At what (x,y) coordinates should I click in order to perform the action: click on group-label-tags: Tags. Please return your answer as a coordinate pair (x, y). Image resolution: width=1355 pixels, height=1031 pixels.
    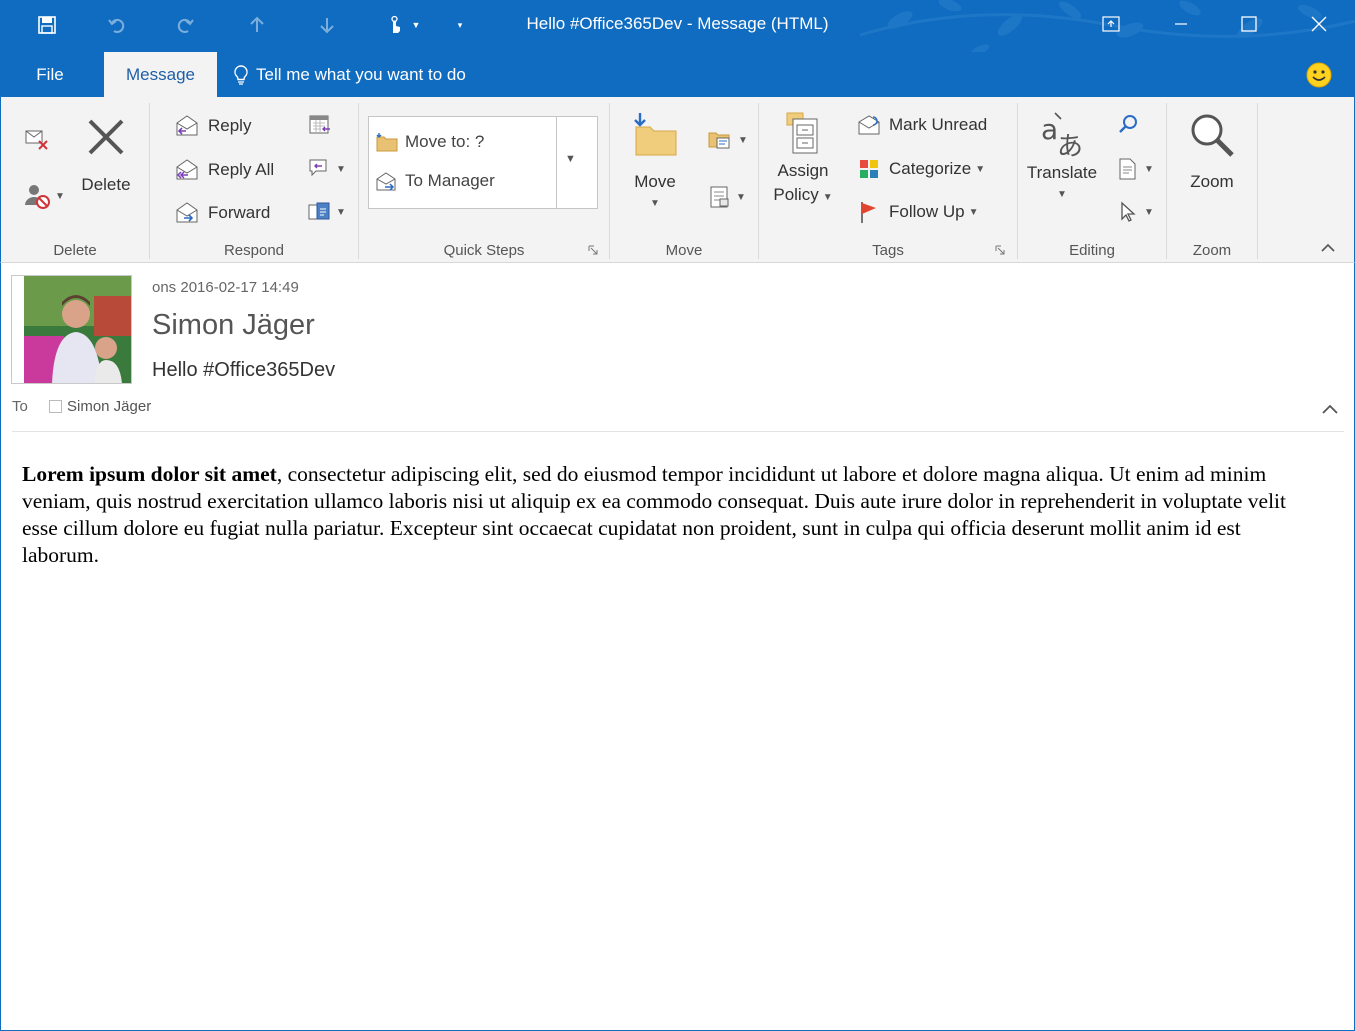
    Looking at the image, I should click on (888, 250).